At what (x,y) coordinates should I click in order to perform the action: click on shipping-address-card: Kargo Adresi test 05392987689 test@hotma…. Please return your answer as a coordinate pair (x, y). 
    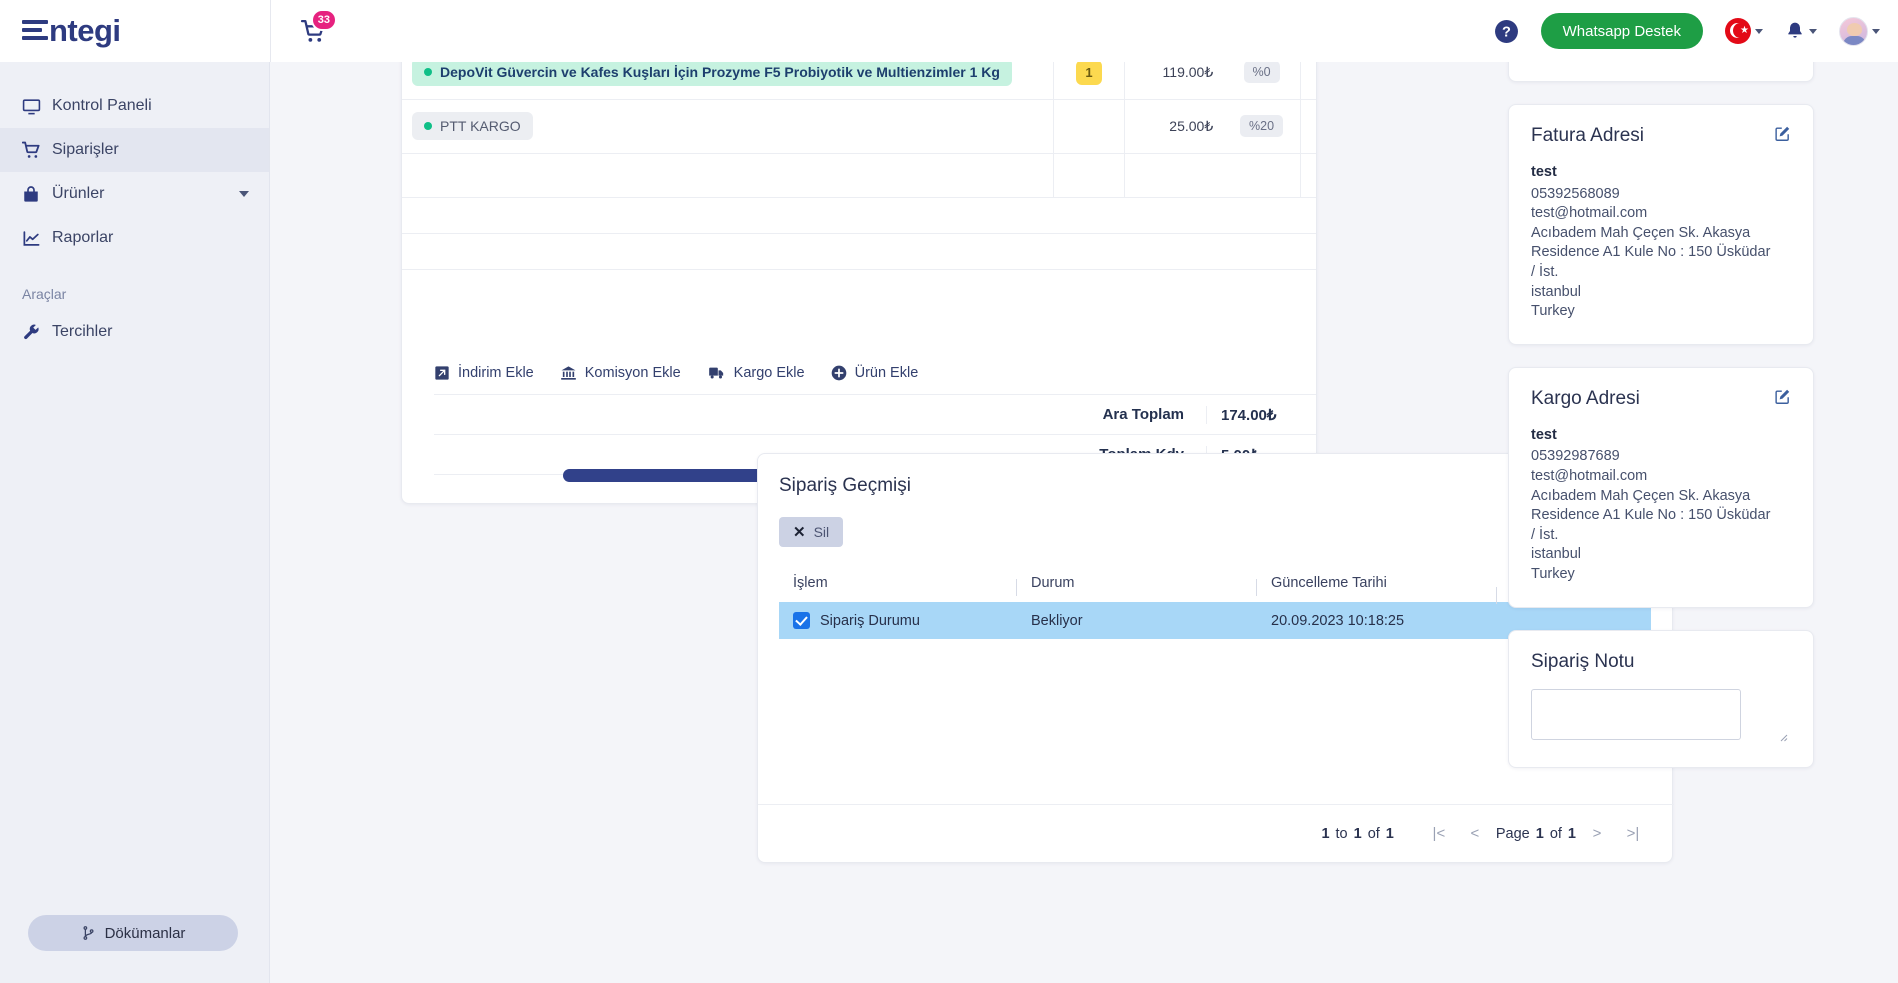
    Looking at the image, I should click on (1661, 487).